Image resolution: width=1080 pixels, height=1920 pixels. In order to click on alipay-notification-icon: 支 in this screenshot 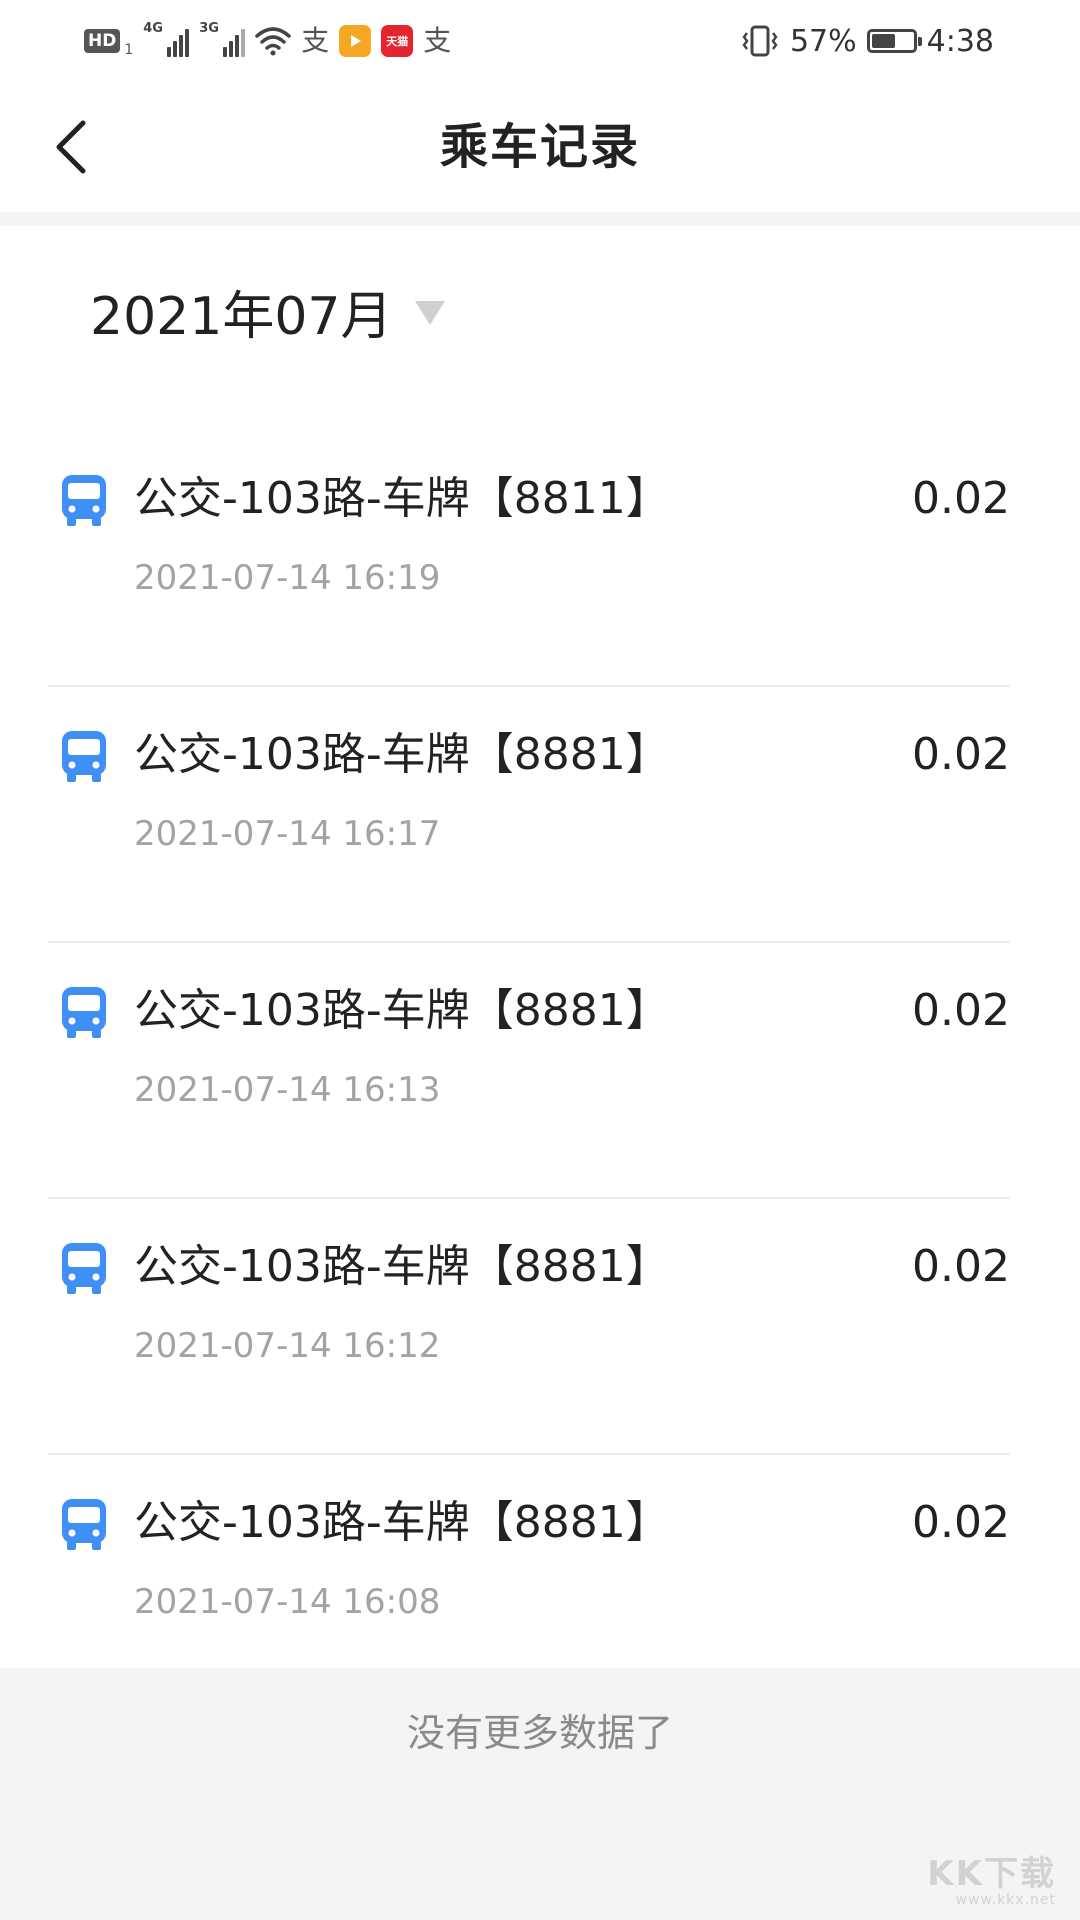, I will do `click(315, 40)`.